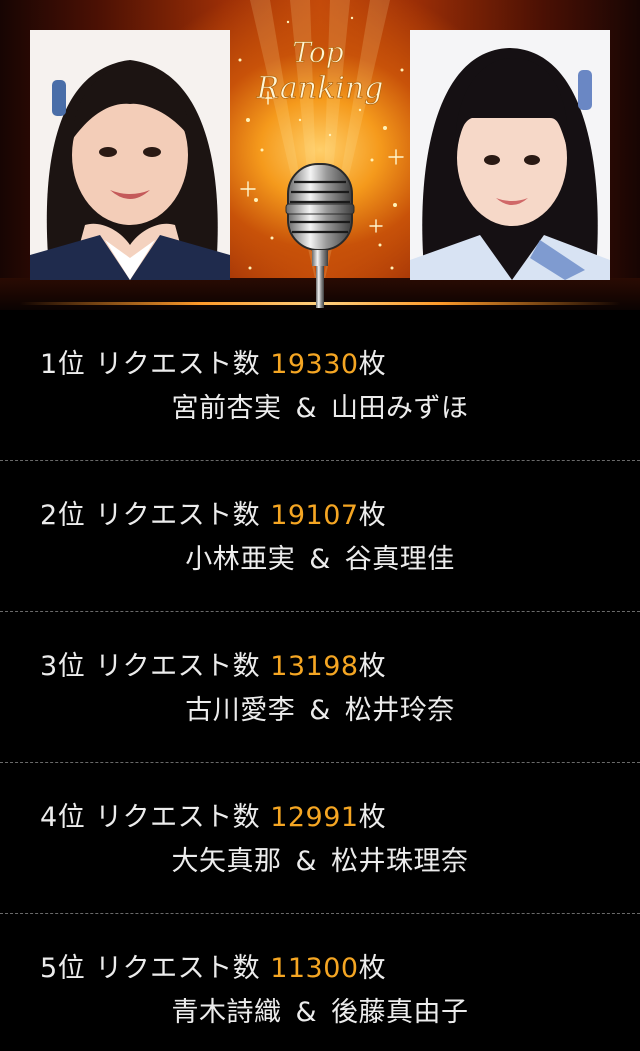 This screenshot has height=1051, width=640. What do you see at coordinates (399, 559) in the screenshot?
I see `member-name-b: 谷真理佳` at bounding box center [399, 559].